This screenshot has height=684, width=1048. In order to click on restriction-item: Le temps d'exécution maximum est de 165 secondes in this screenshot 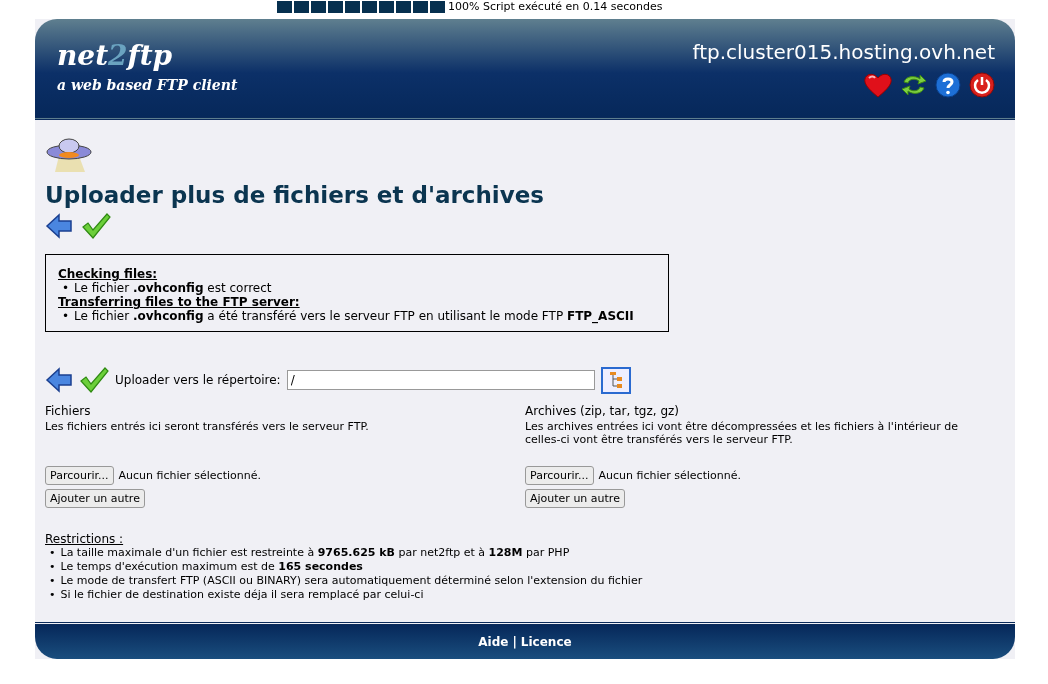, I will do `click(211, 567)`.